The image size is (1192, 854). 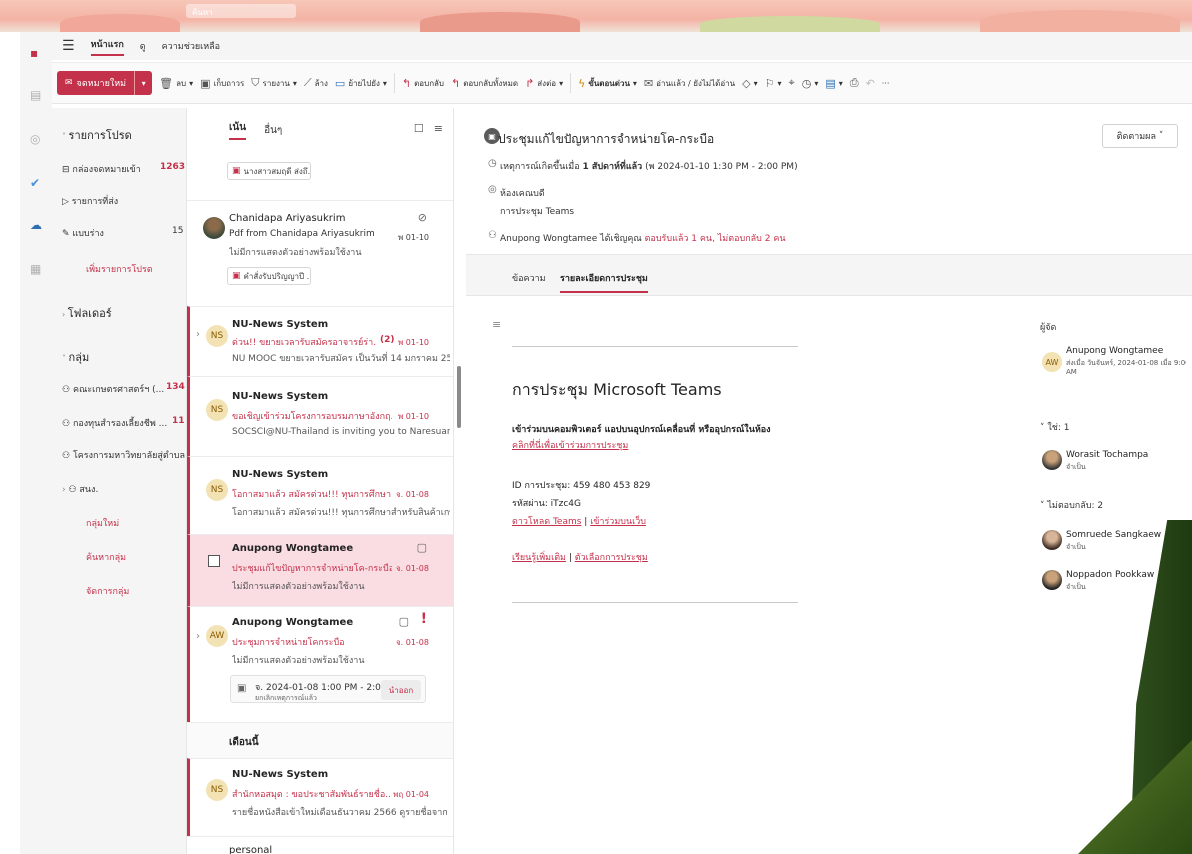 I want to click on message-sender: NU-News System, so click(x=280, y=396).